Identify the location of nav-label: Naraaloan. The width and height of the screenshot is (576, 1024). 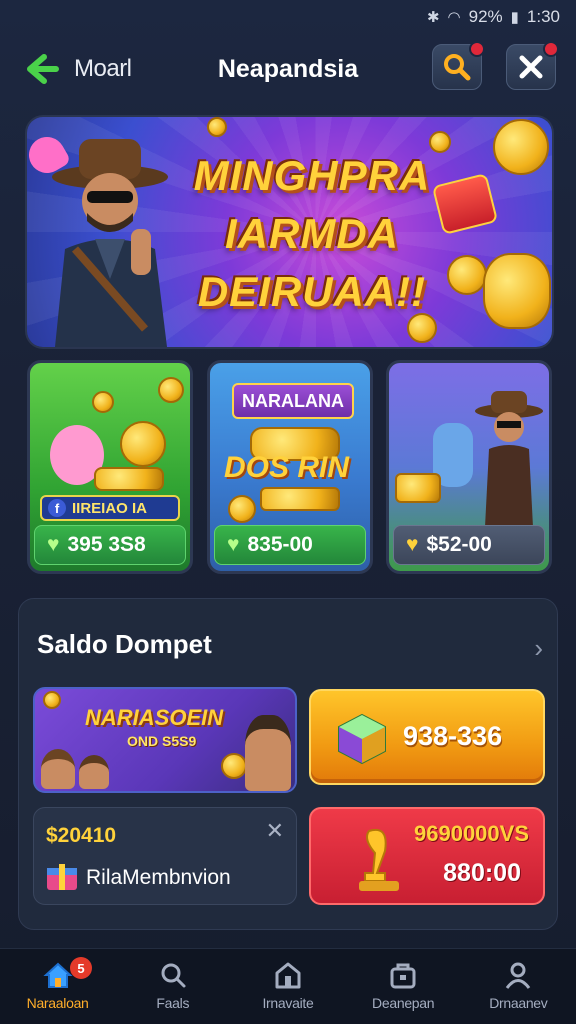
(57, 1003).